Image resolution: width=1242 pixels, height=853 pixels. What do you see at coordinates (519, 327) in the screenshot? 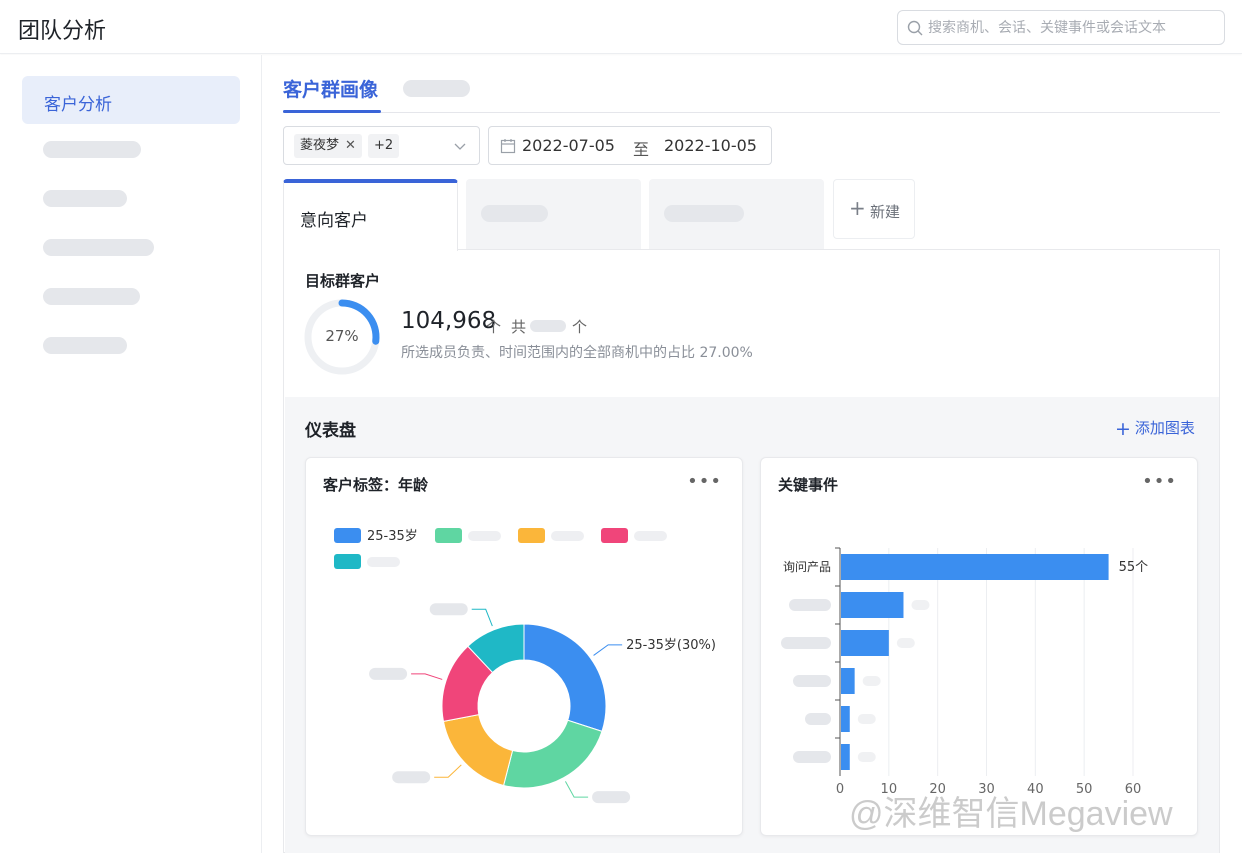
I see `total-prefix: 共` at bounding box center [519, 327].